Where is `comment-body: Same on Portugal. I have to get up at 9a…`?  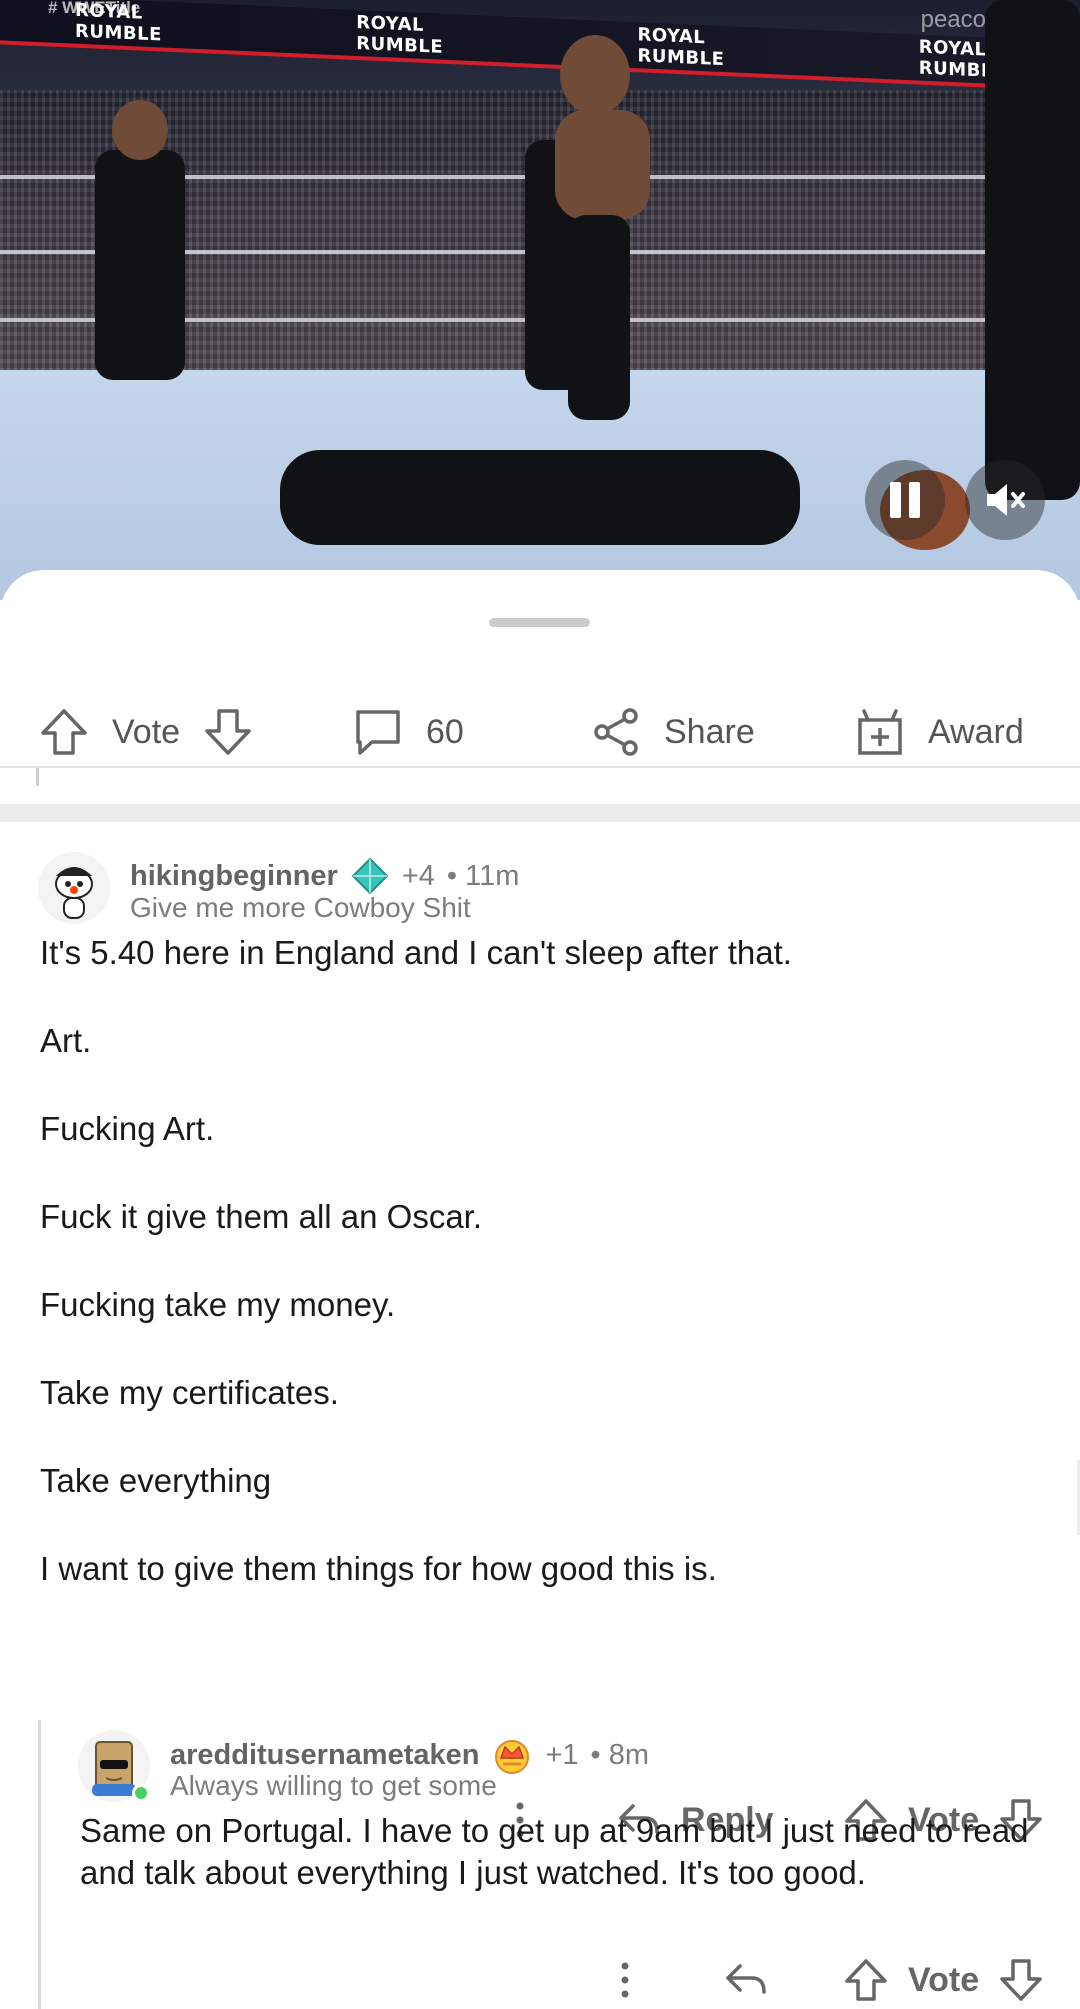
comment-body: Same on Portugal. I have to get up at 9a… is located at coordinates (560, 1852).